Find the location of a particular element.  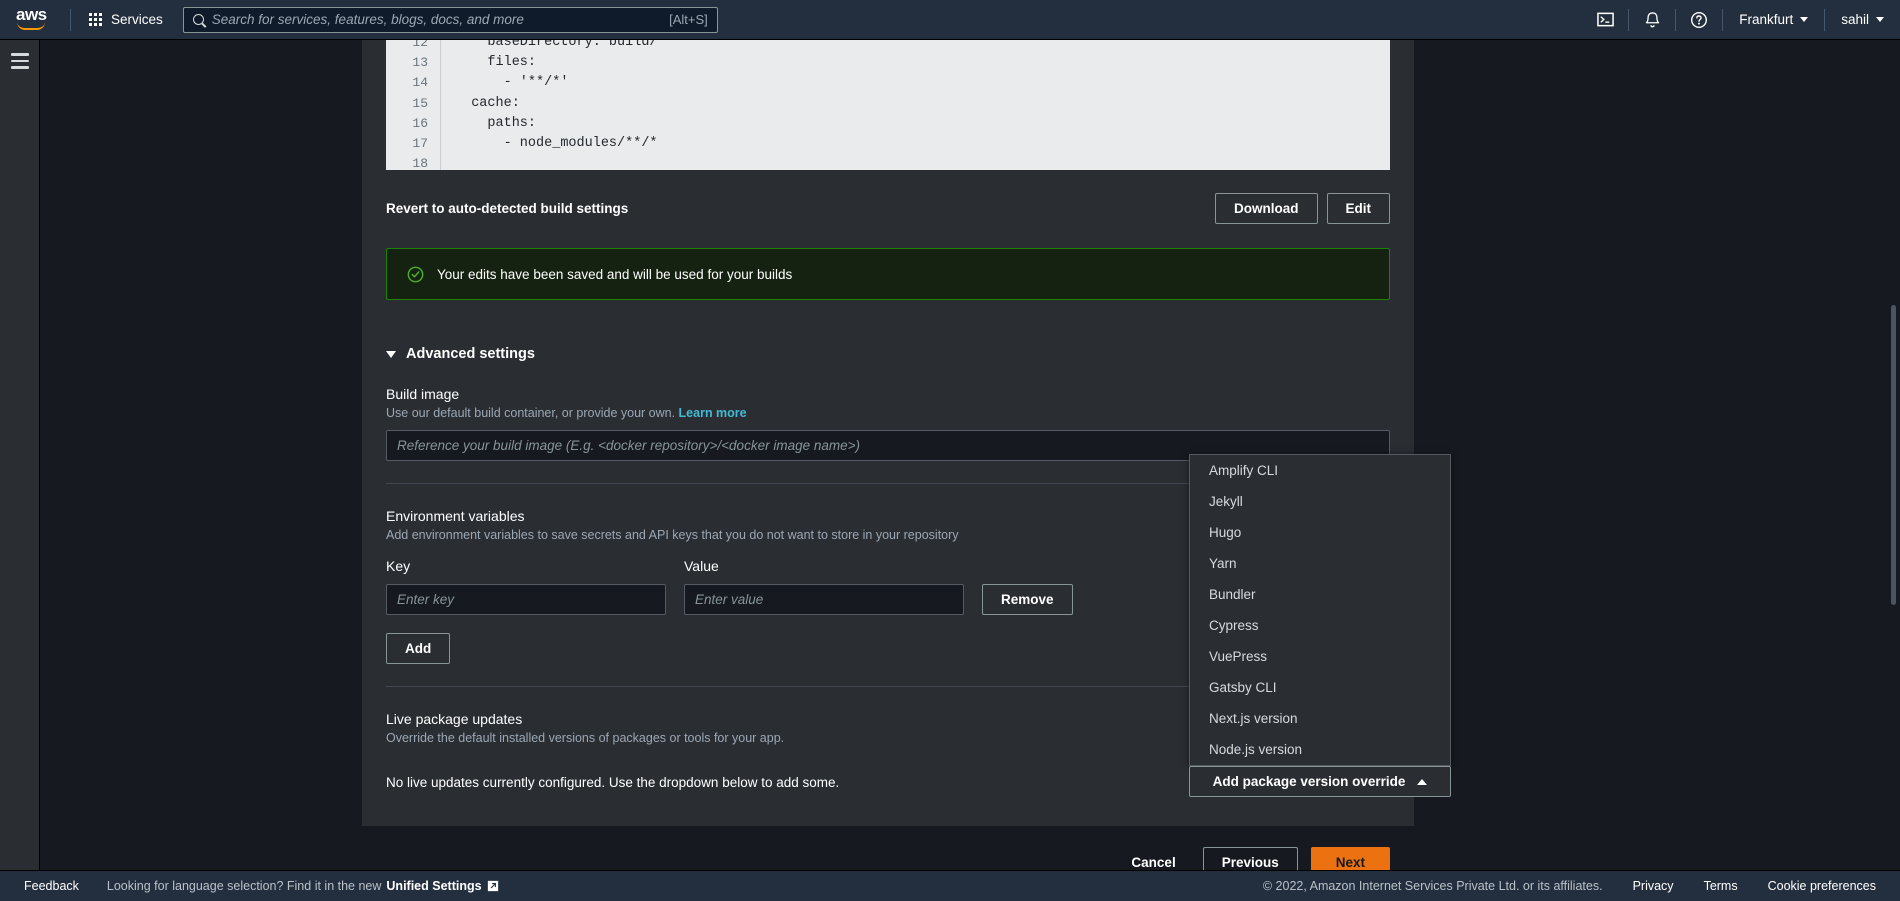

line-number: 12 is located at coordinates (420, 45).